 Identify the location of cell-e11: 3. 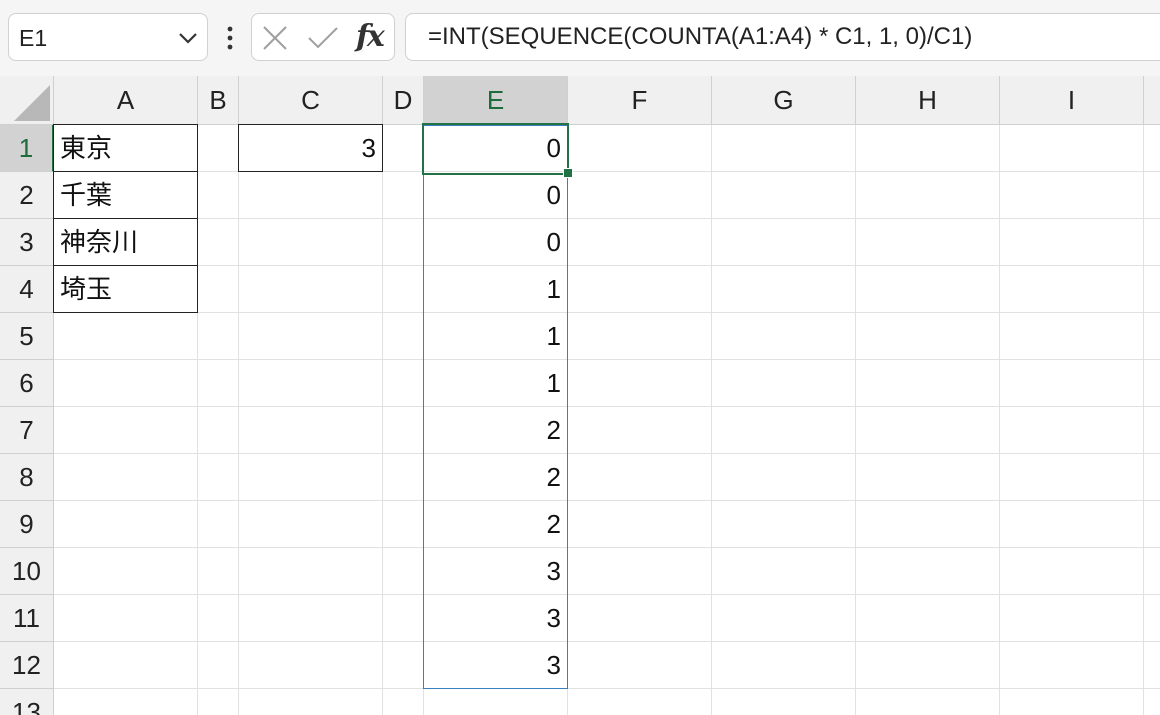
(496, 618).